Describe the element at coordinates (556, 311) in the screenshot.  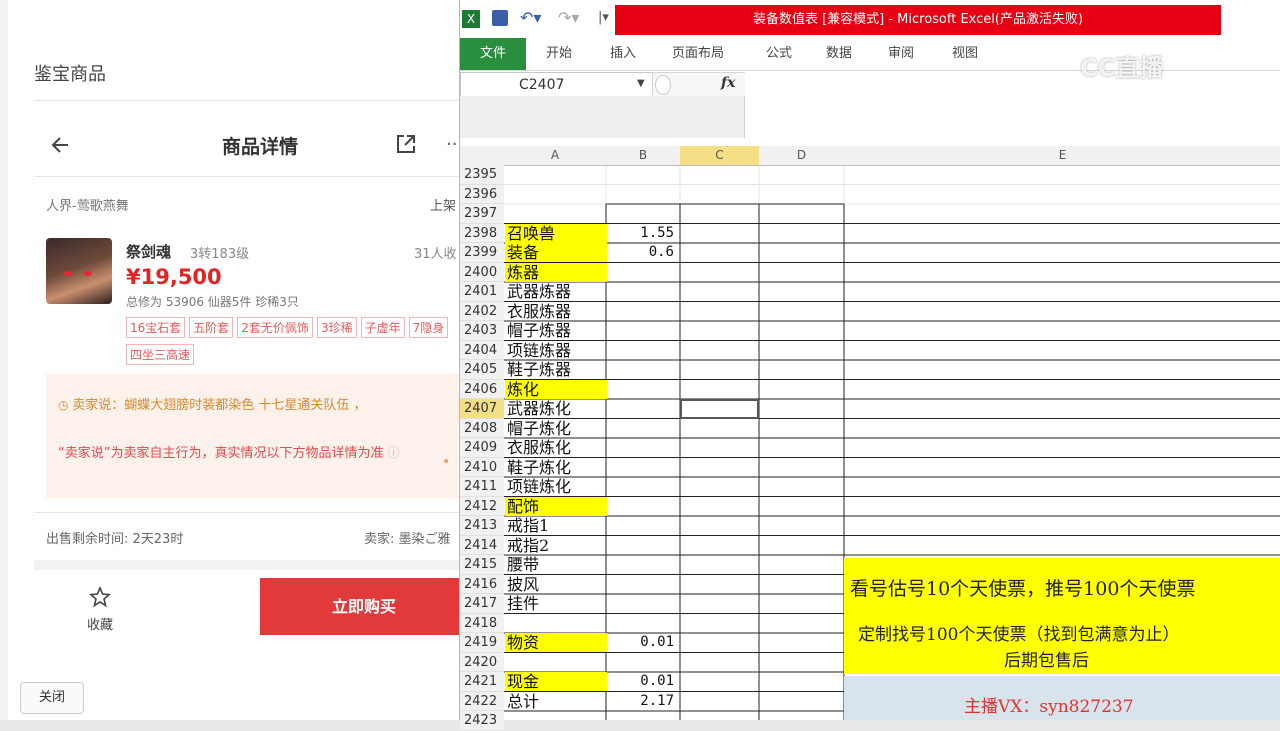
I see `cell-a: 衣服炼器` at that location.